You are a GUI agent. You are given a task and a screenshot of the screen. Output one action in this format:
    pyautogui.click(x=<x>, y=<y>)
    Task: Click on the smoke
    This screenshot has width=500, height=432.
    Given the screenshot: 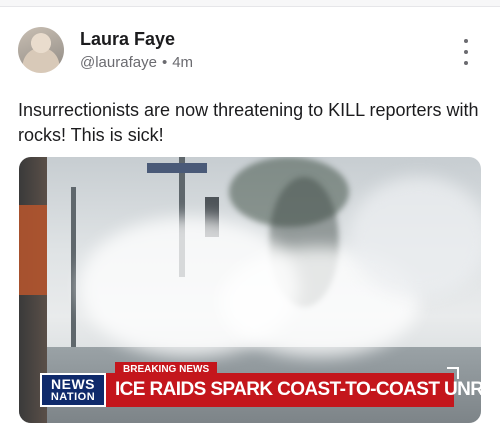 What is the action you would take?
    pyautogui.click(x=415, y=237)
    